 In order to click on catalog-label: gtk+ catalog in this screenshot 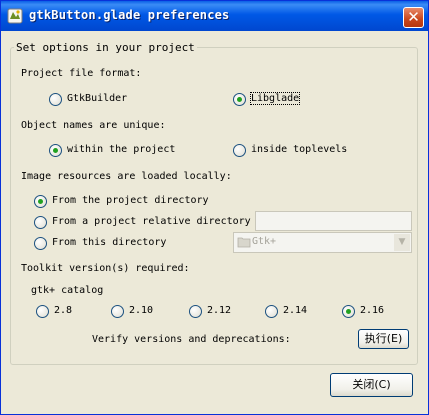, I will do `click(67, 290)`.